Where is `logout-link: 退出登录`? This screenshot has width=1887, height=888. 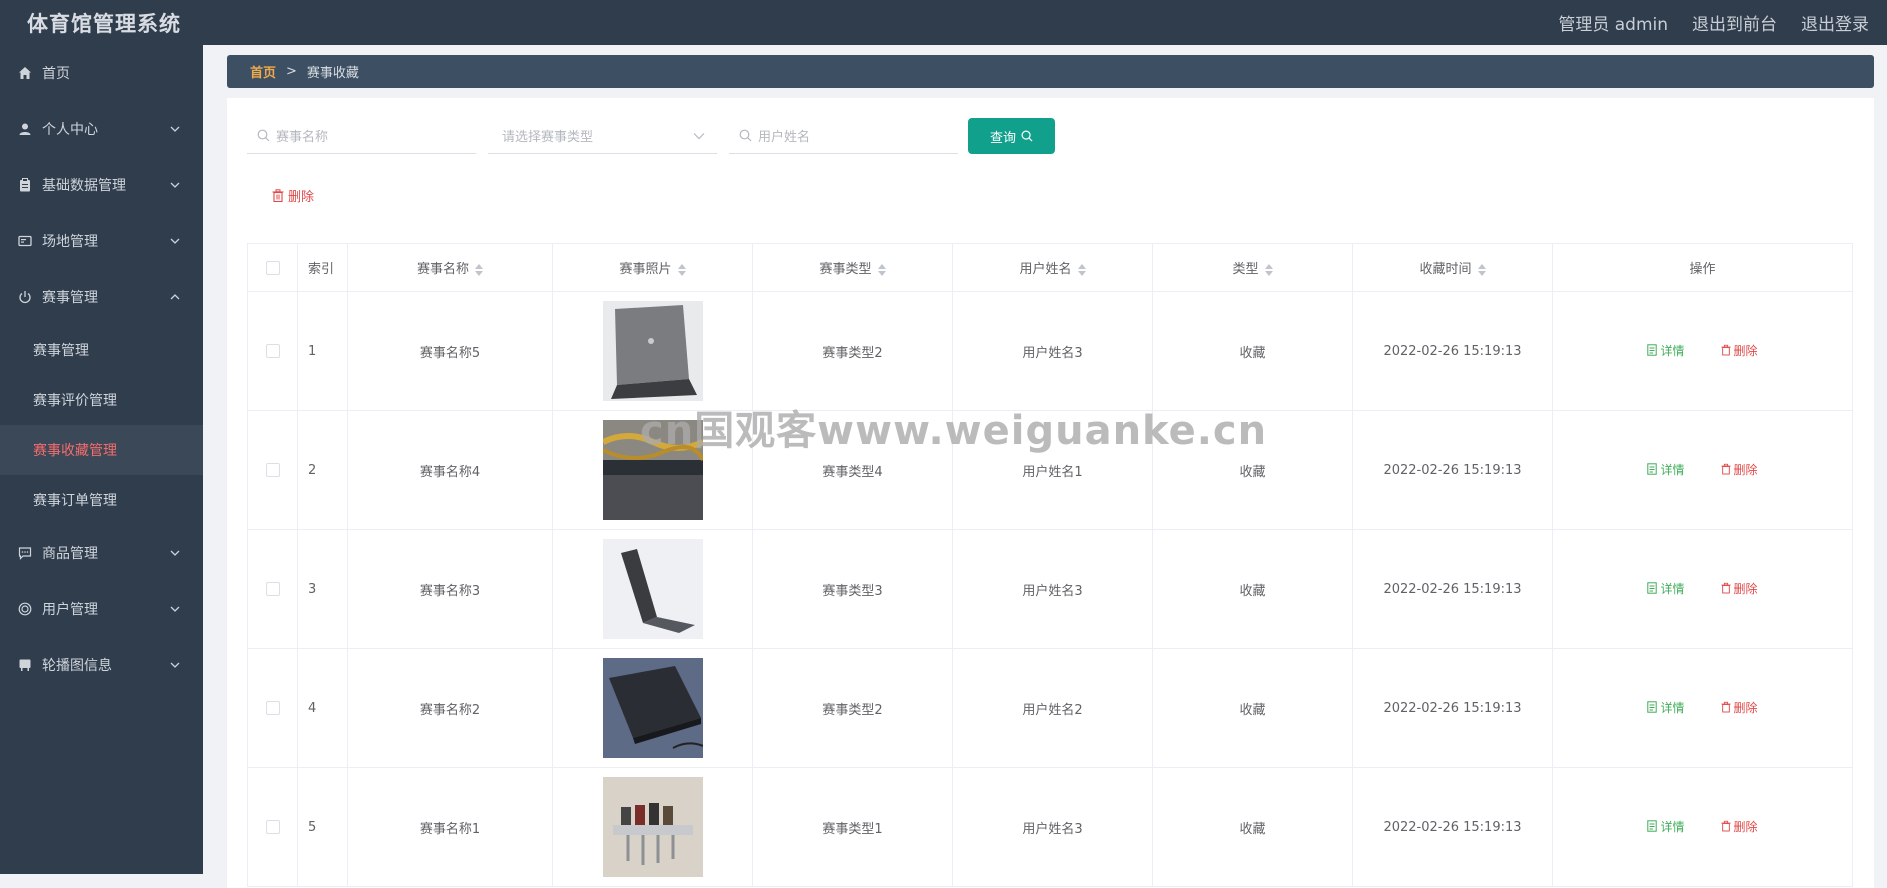 logout-link: 退出登录 is located at coordinates (1835, 22).